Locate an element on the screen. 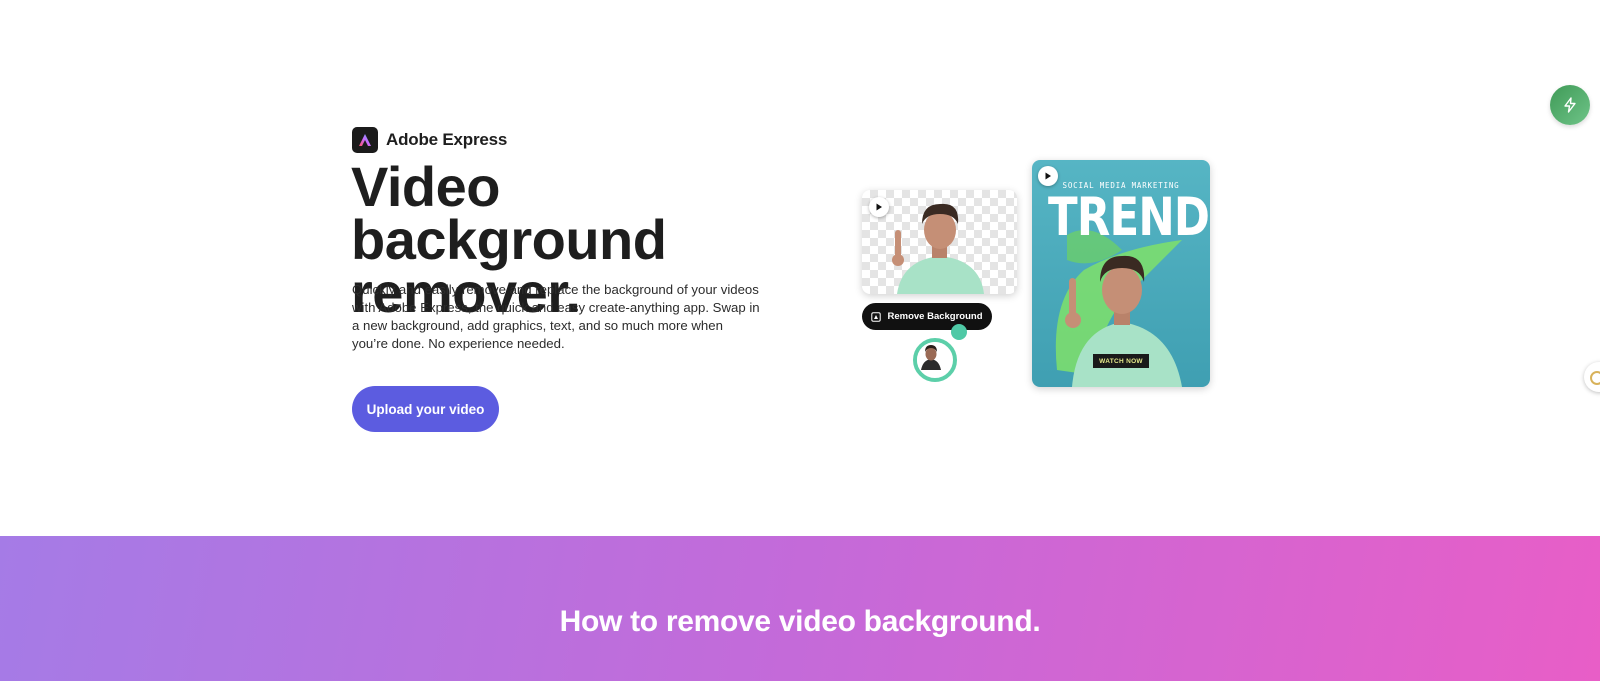  side-widget-tab is located at coordinates (1592, 377).